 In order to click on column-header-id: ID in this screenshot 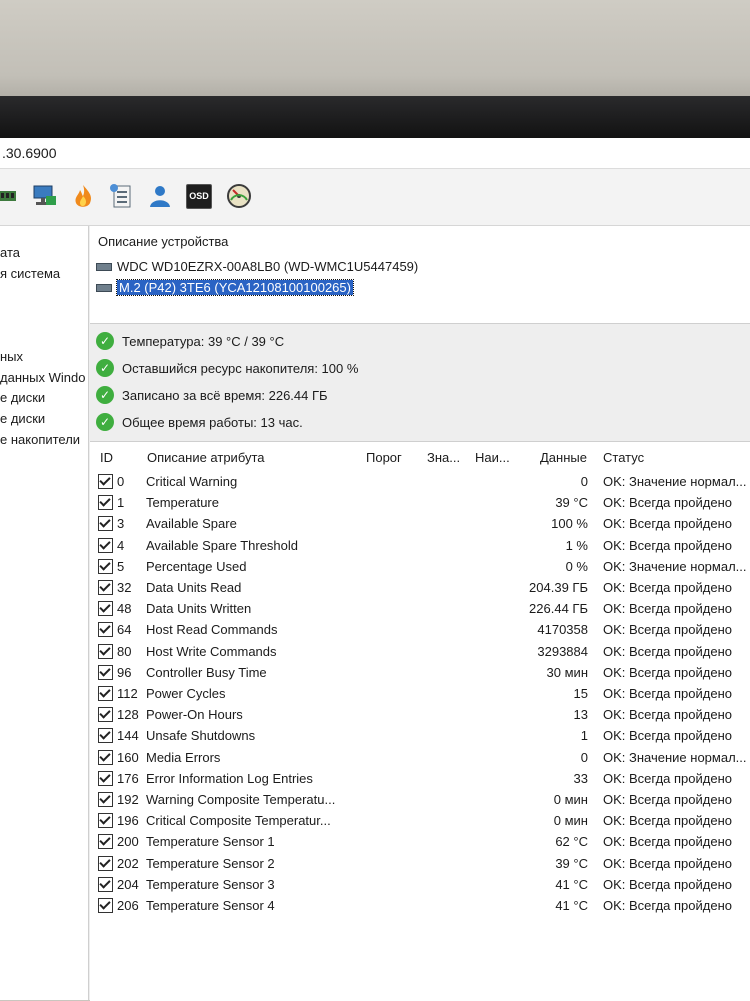, I will do `click(106, 457)`.